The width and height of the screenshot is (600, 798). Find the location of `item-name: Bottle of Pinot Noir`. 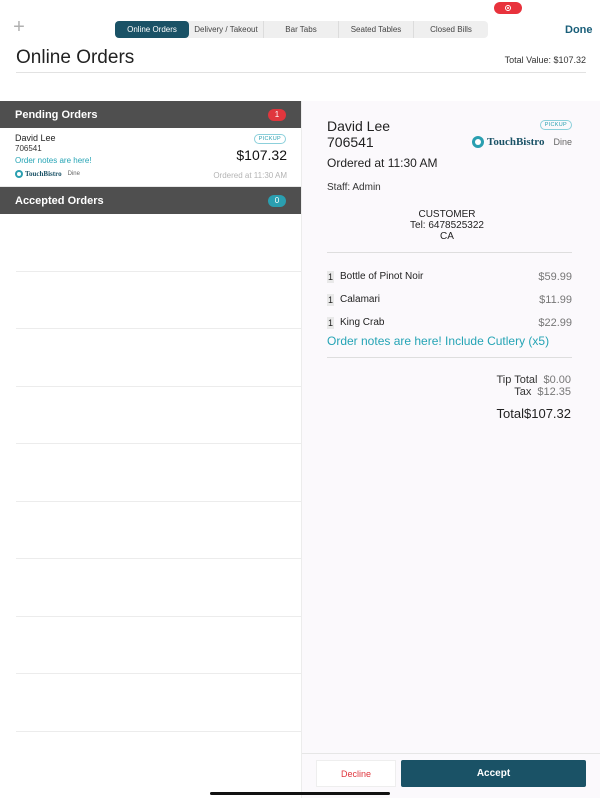

item-name: Bottle of Pinot Noir is located at coordinates (382, 276).